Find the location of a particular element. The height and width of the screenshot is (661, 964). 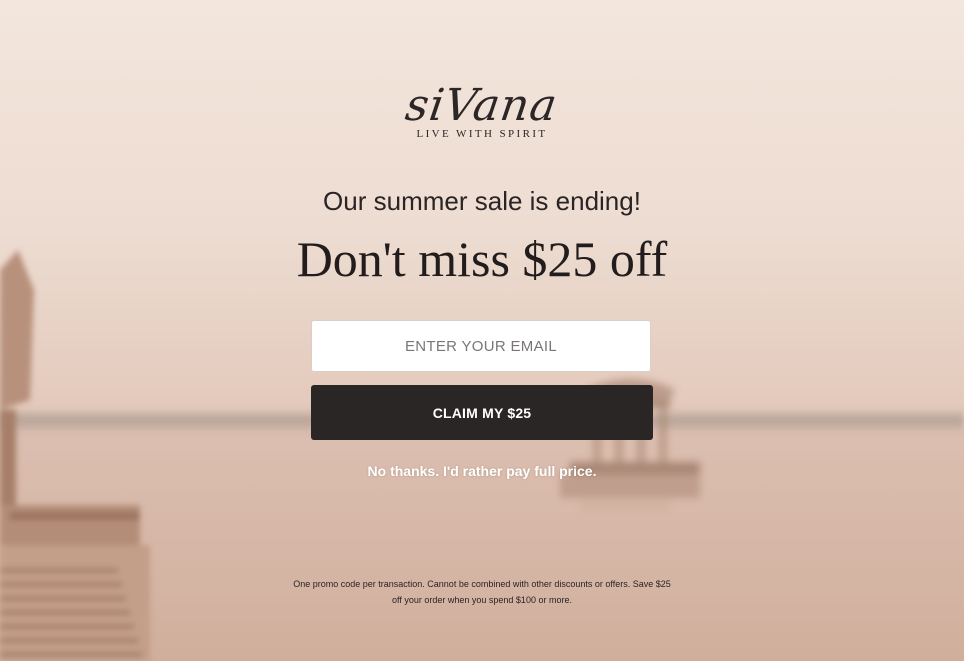

offer-headline: Don't miss $25 off is located at coordinates (482, 259).